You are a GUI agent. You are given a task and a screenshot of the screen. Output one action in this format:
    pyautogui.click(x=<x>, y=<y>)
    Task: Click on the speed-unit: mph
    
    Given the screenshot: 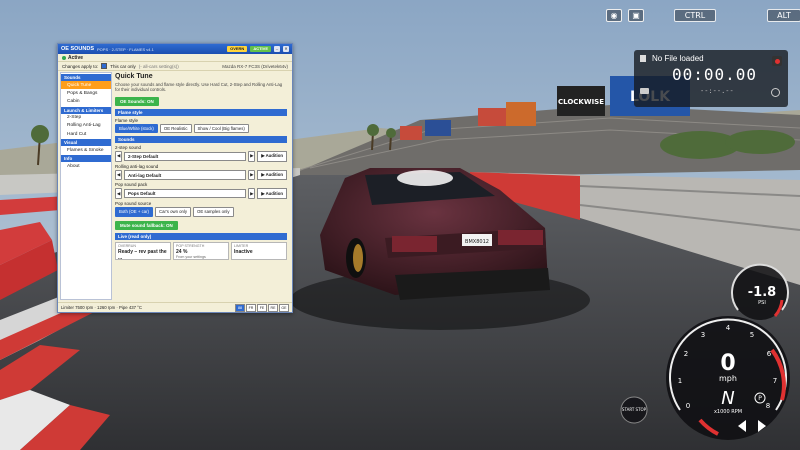 What is the action you would take?
    pyautogui.click(x=728, y=378)
    